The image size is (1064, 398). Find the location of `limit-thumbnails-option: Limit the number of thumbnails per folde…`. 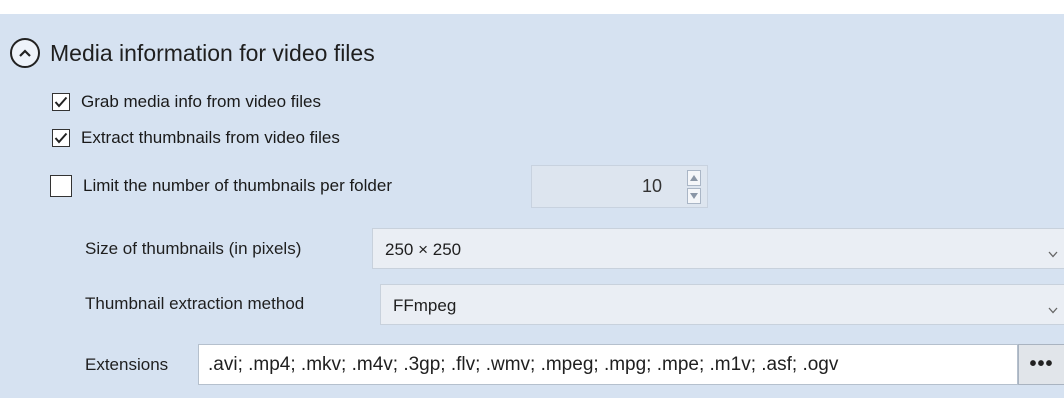

limit-thumbnails-option: Limit the number of thumbnails per folde… is located at coordinates (221, 186).